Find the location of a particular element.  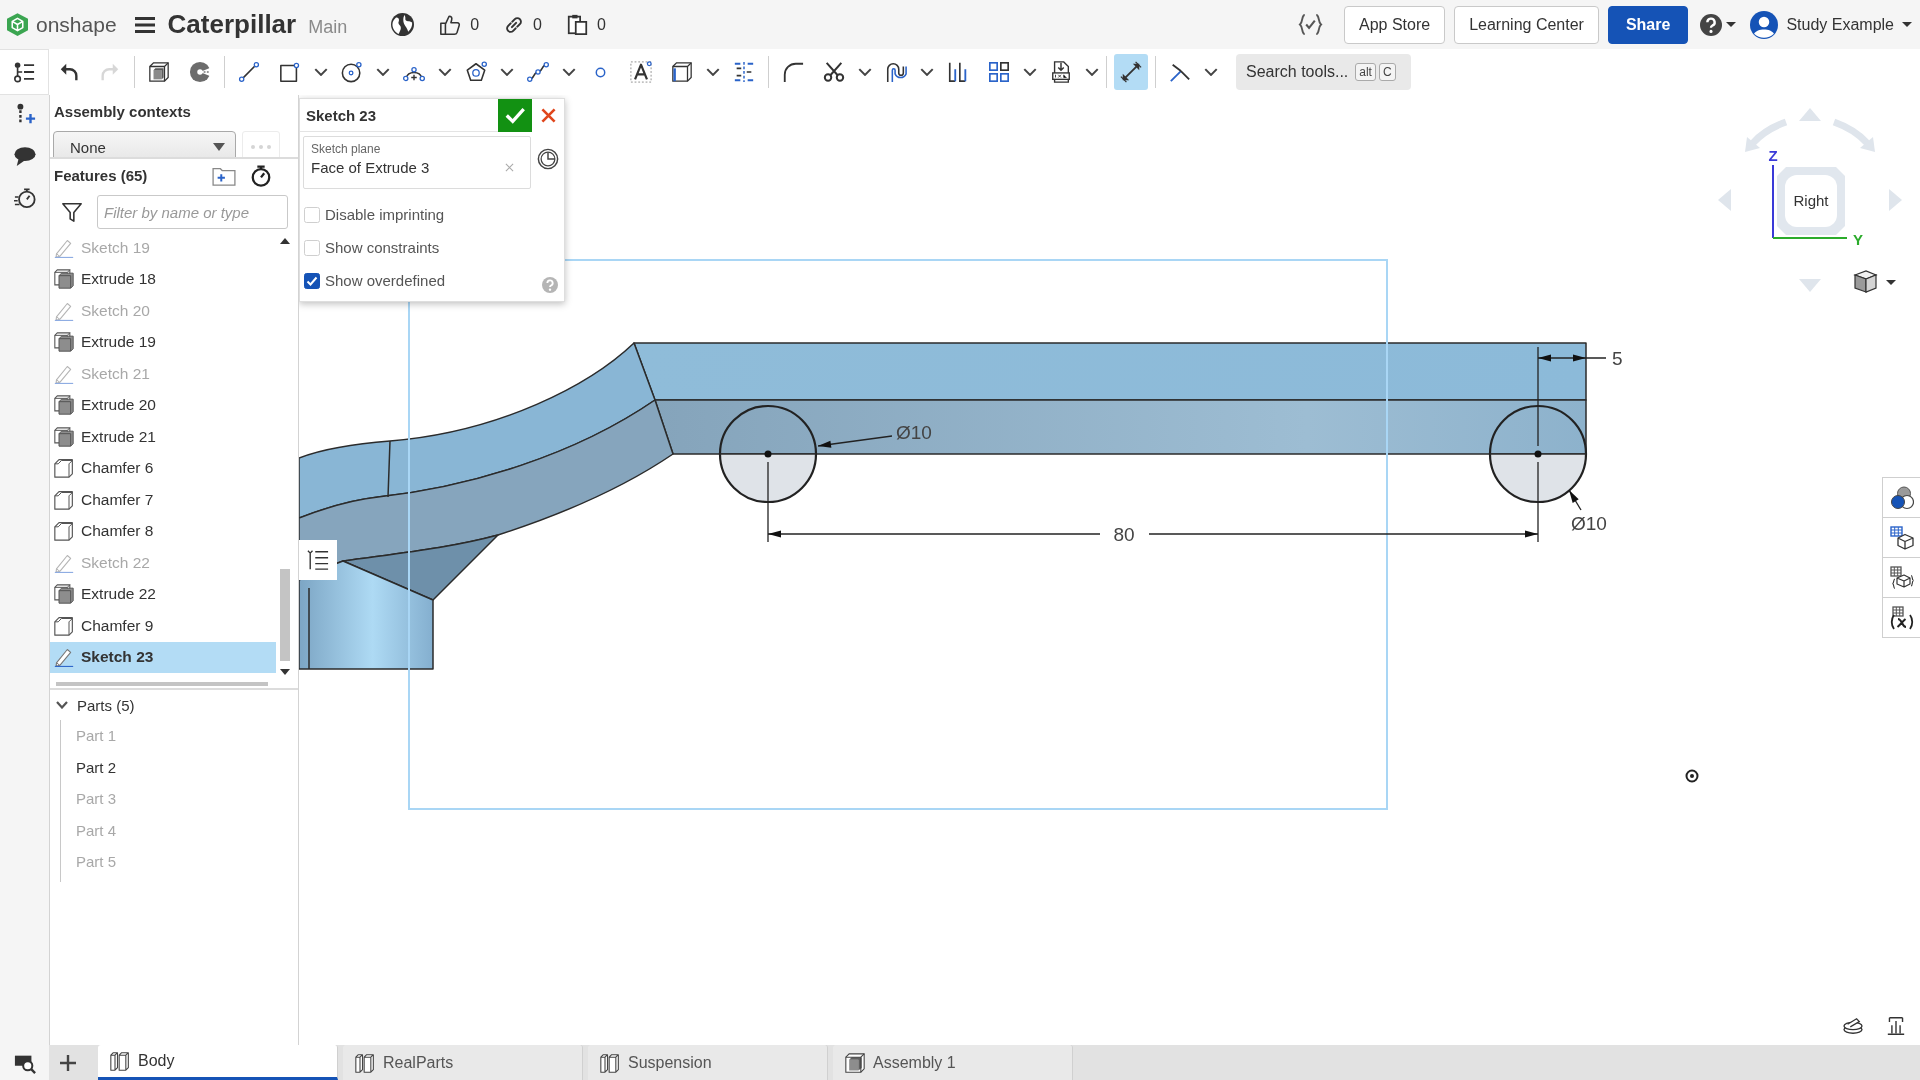

context-dropdown: None is located at coordinates (144, 144).